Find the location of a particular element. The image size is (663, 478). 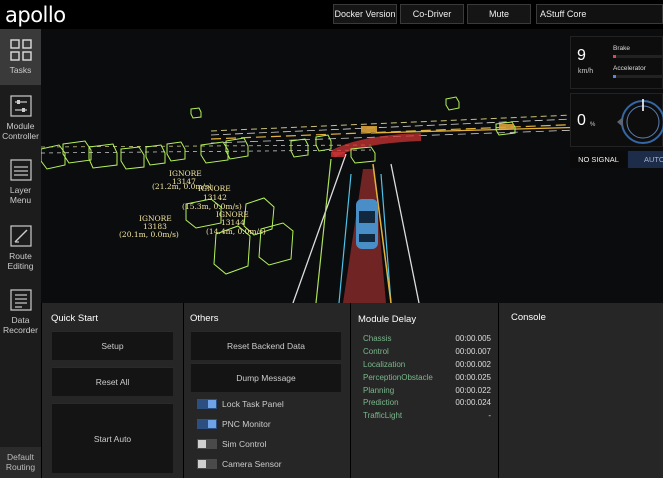

panel-title: Module Delay is located at coordinates (387, 319).